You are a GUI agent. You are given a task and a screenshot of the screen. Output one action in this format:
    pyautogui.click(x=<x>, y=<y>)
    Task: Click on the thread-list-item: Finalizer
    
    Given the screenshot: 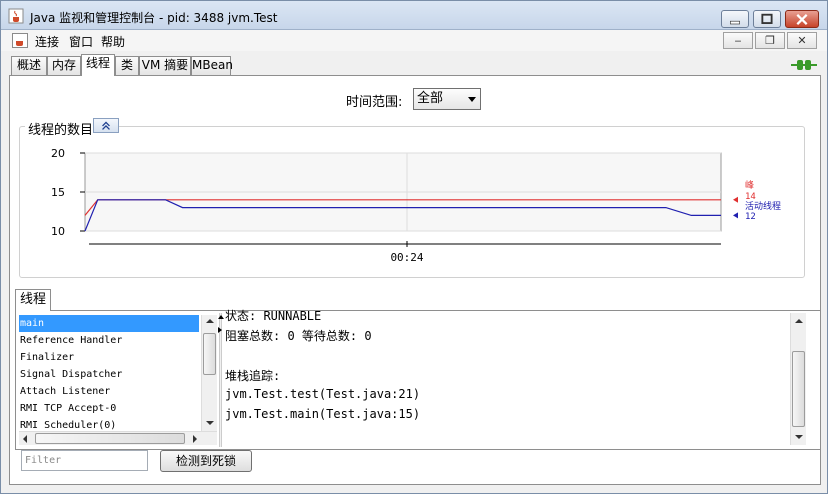 What is the action you would take?
    pyautogui.click(x=109, y=357)
    